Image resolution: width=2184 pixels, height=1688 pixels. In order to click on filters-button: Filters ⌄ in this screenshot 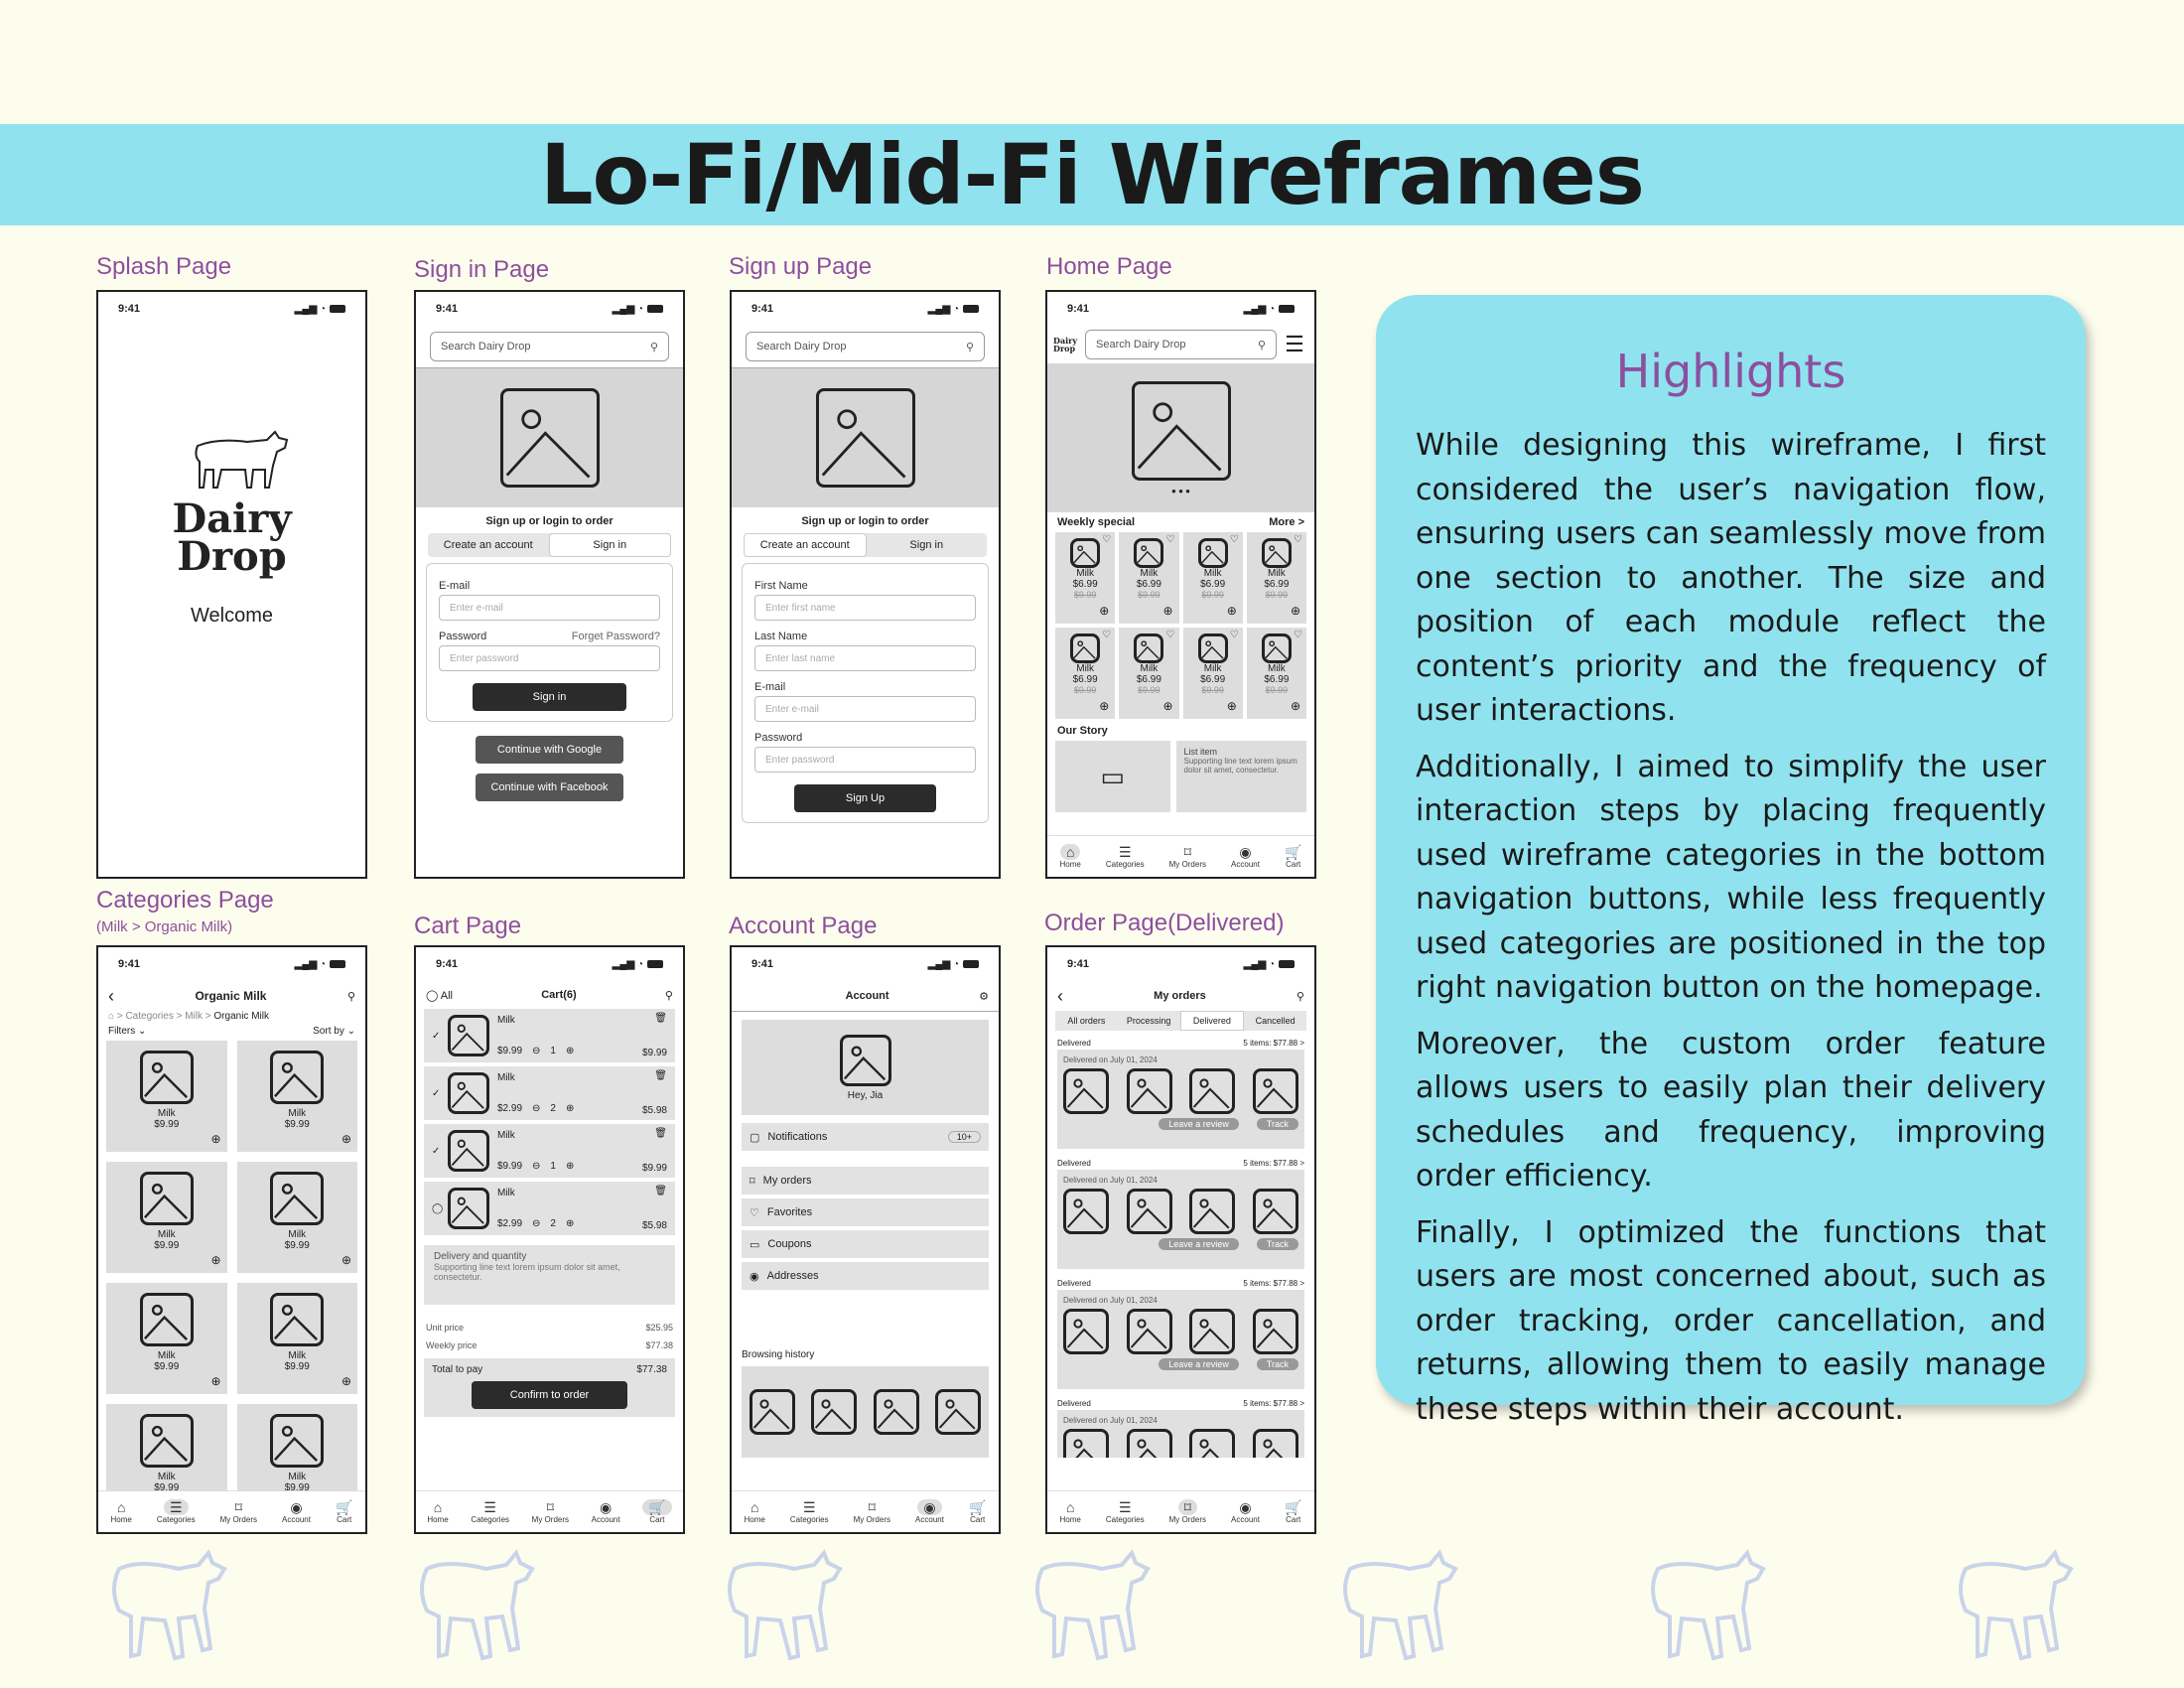, I will do `click(127, 1031)`.